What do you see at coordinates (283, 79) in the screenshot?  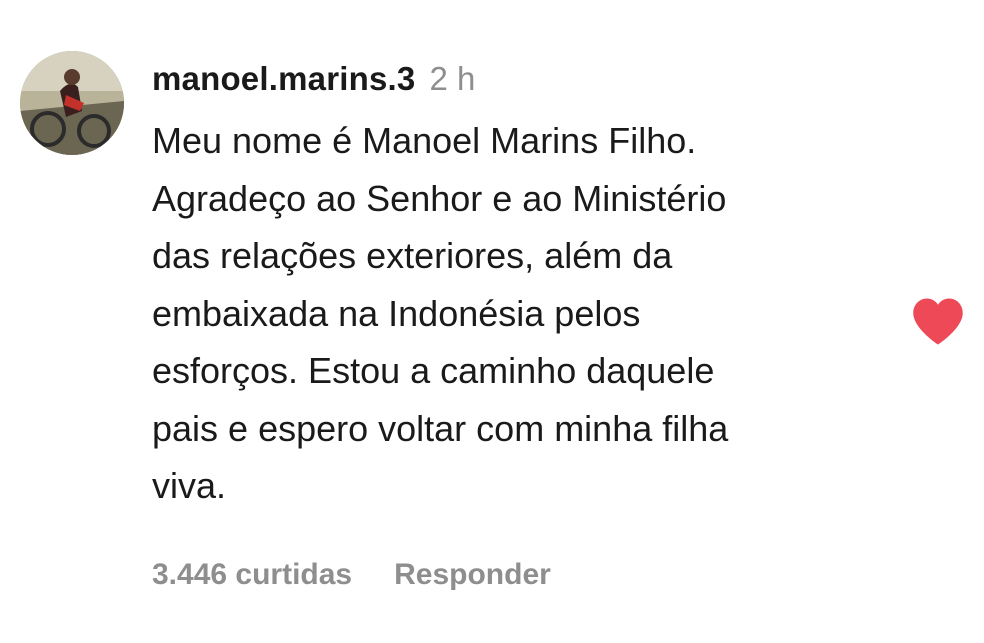 I see `username: manoel.marins.3` at bounding box center [283, 79].